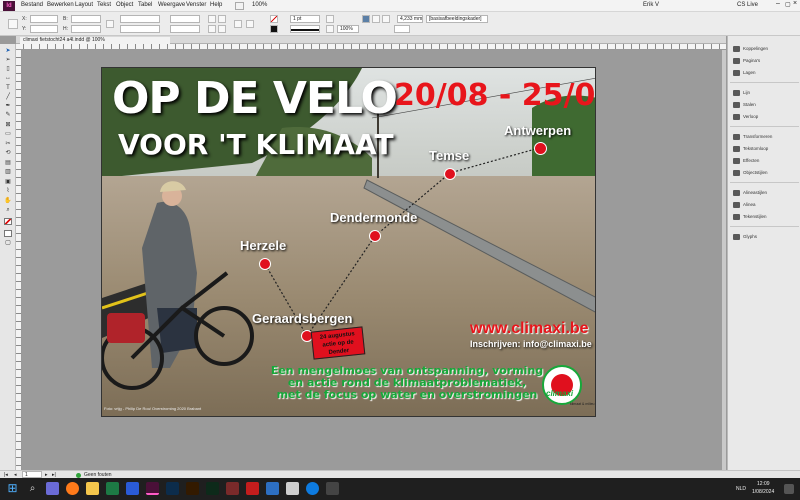  I want to click on dreamweaver-icon, so click(212, 488).